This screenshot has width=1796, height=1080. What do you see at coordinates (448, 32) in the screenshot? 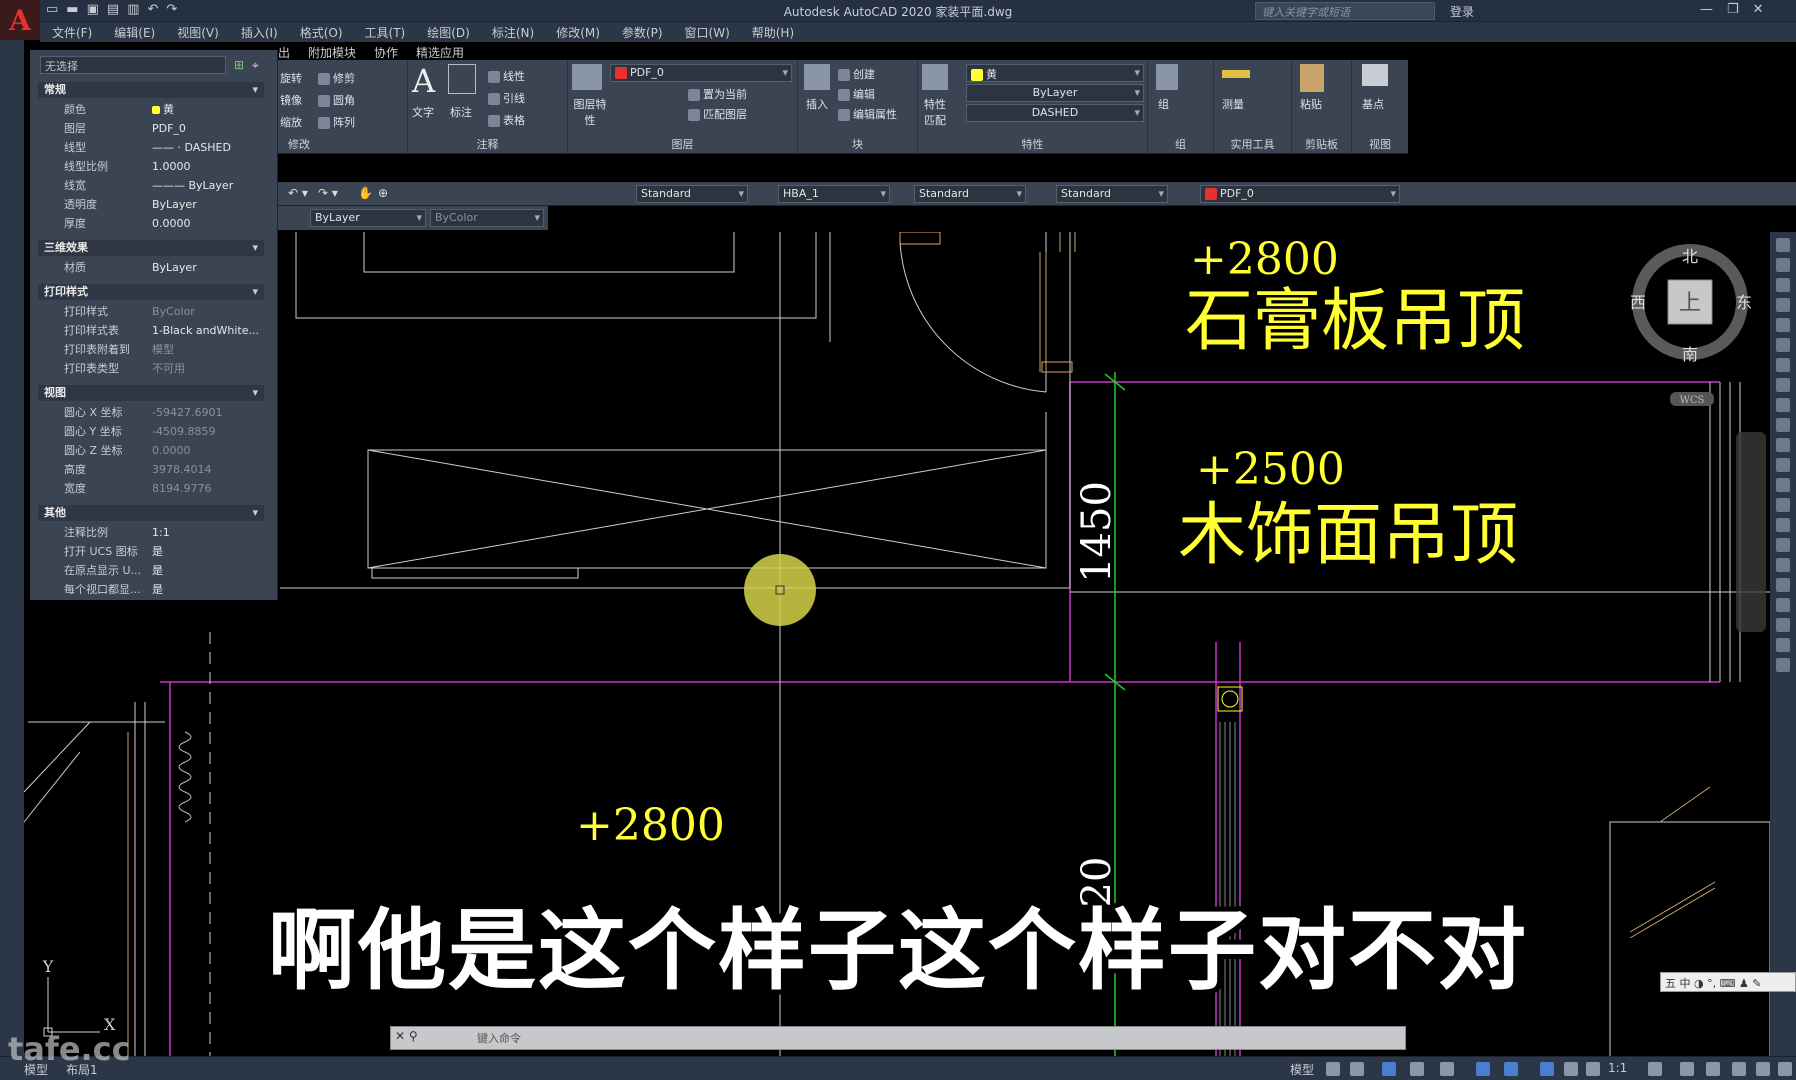
I see `menu-draw: 绘图(D)` at bounding box center [448, 32].